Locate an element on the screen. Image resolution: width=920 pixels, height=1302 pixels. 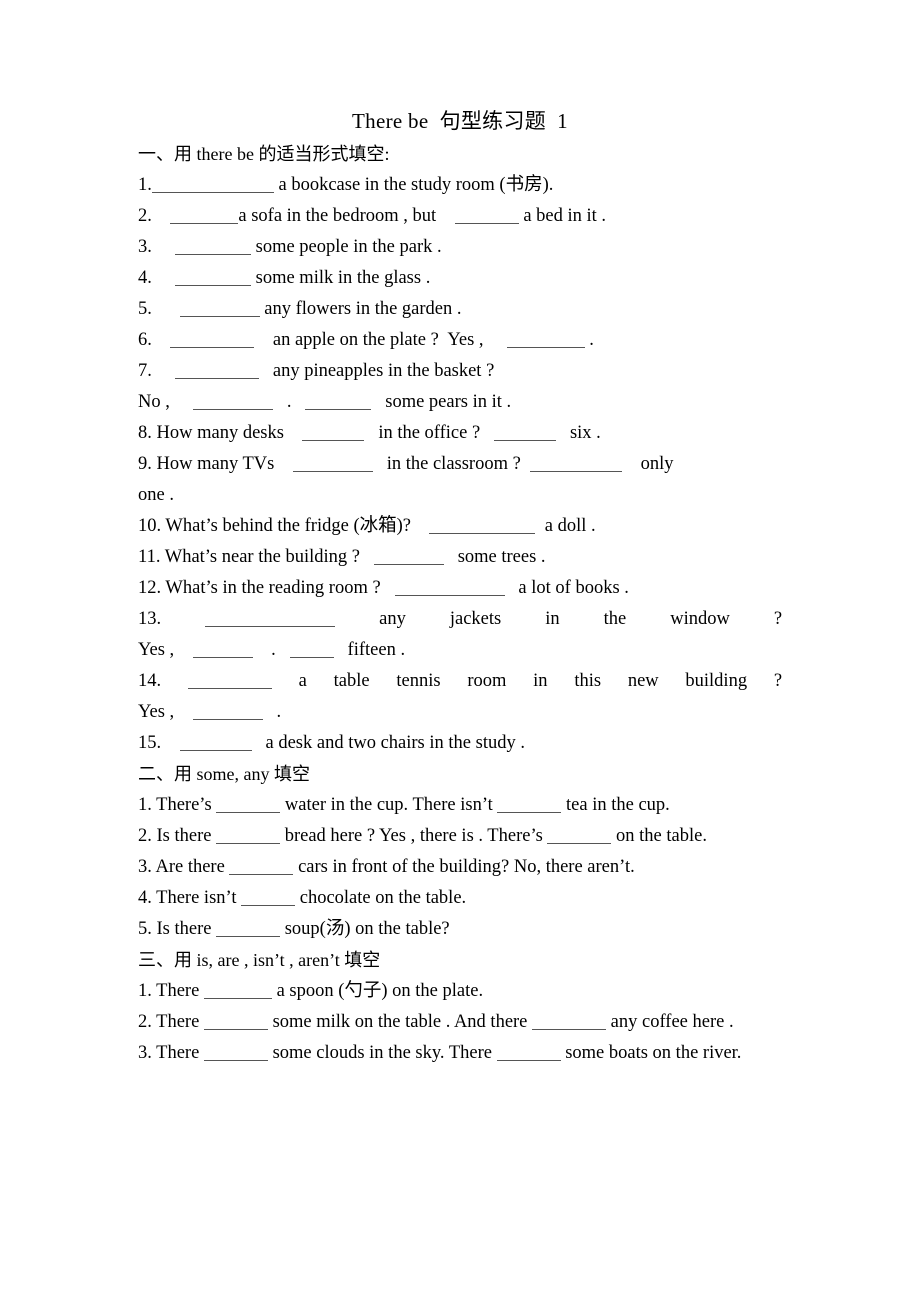
s3-question-1: 1. There a spoon (勺子) on the plate. is located at coordinates (460, 991).